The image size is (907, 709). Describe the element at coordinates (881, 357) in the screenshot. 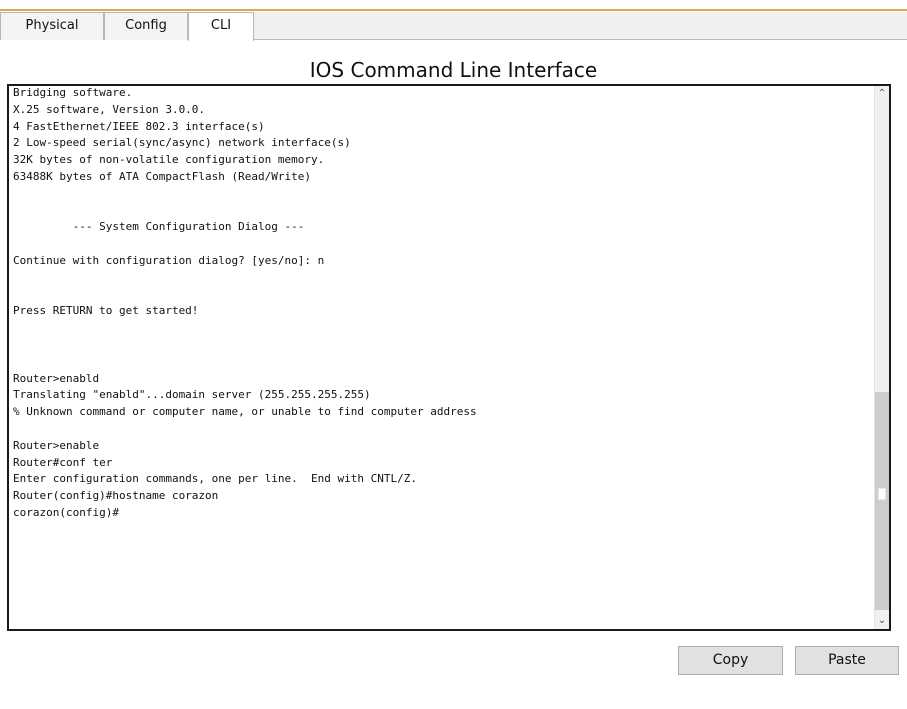

I see `console-scrollbar: ⌃ ⌄` at that location.